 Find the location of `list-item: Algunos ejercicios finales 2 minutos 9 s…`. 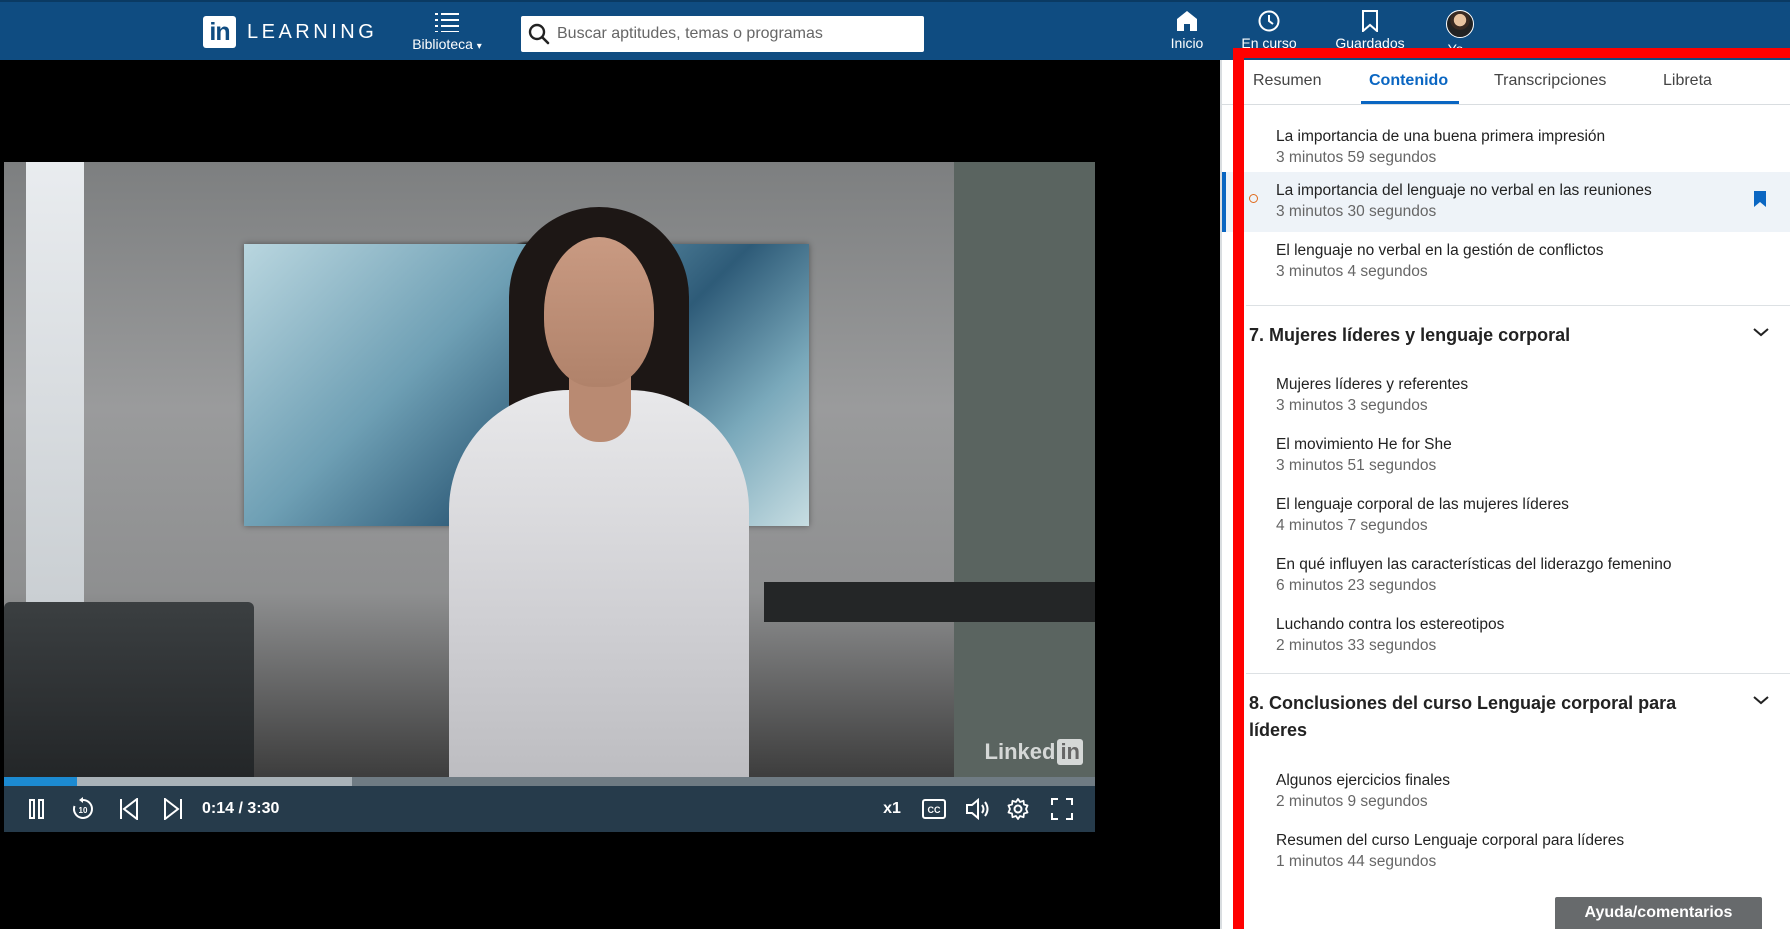

list-item: Algunos ejercicios finales 2 minutos 9 s… is located at coordinates (1506, 790).